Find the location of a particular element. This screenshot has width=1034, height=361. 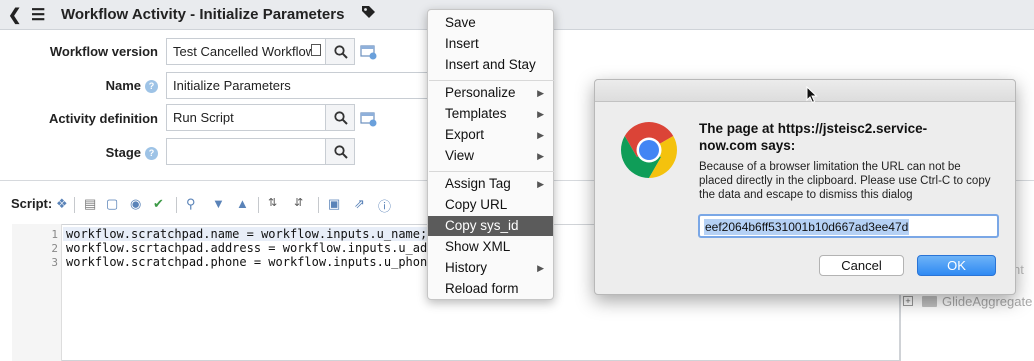

script-debug-icon: ❖ is located at coordinates (62, 204).